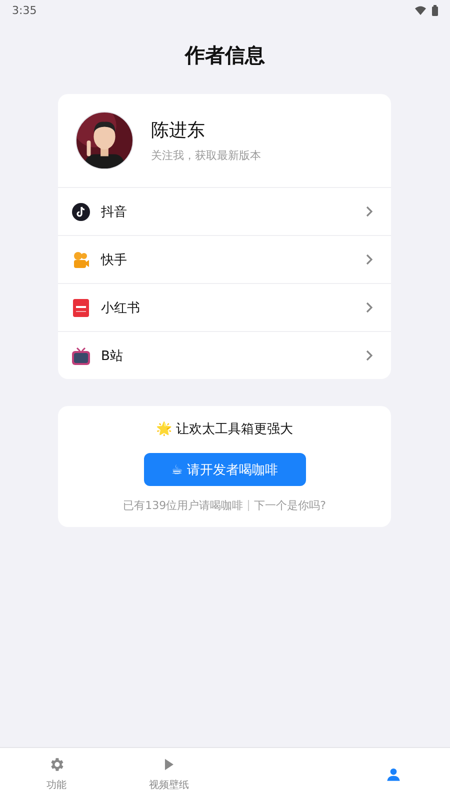  Describe the element at coordinates (112, 356) in the screenshot. I see `link-label: B站` at that location.